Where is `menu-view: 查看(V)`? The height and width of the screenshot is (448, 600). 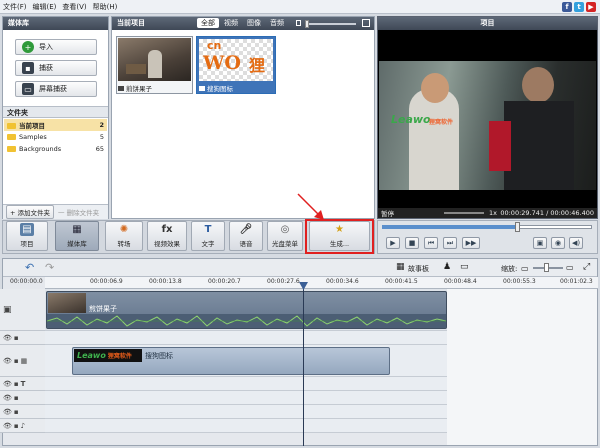
menu-view: 查看(V) is located at coordinates (74, 7).